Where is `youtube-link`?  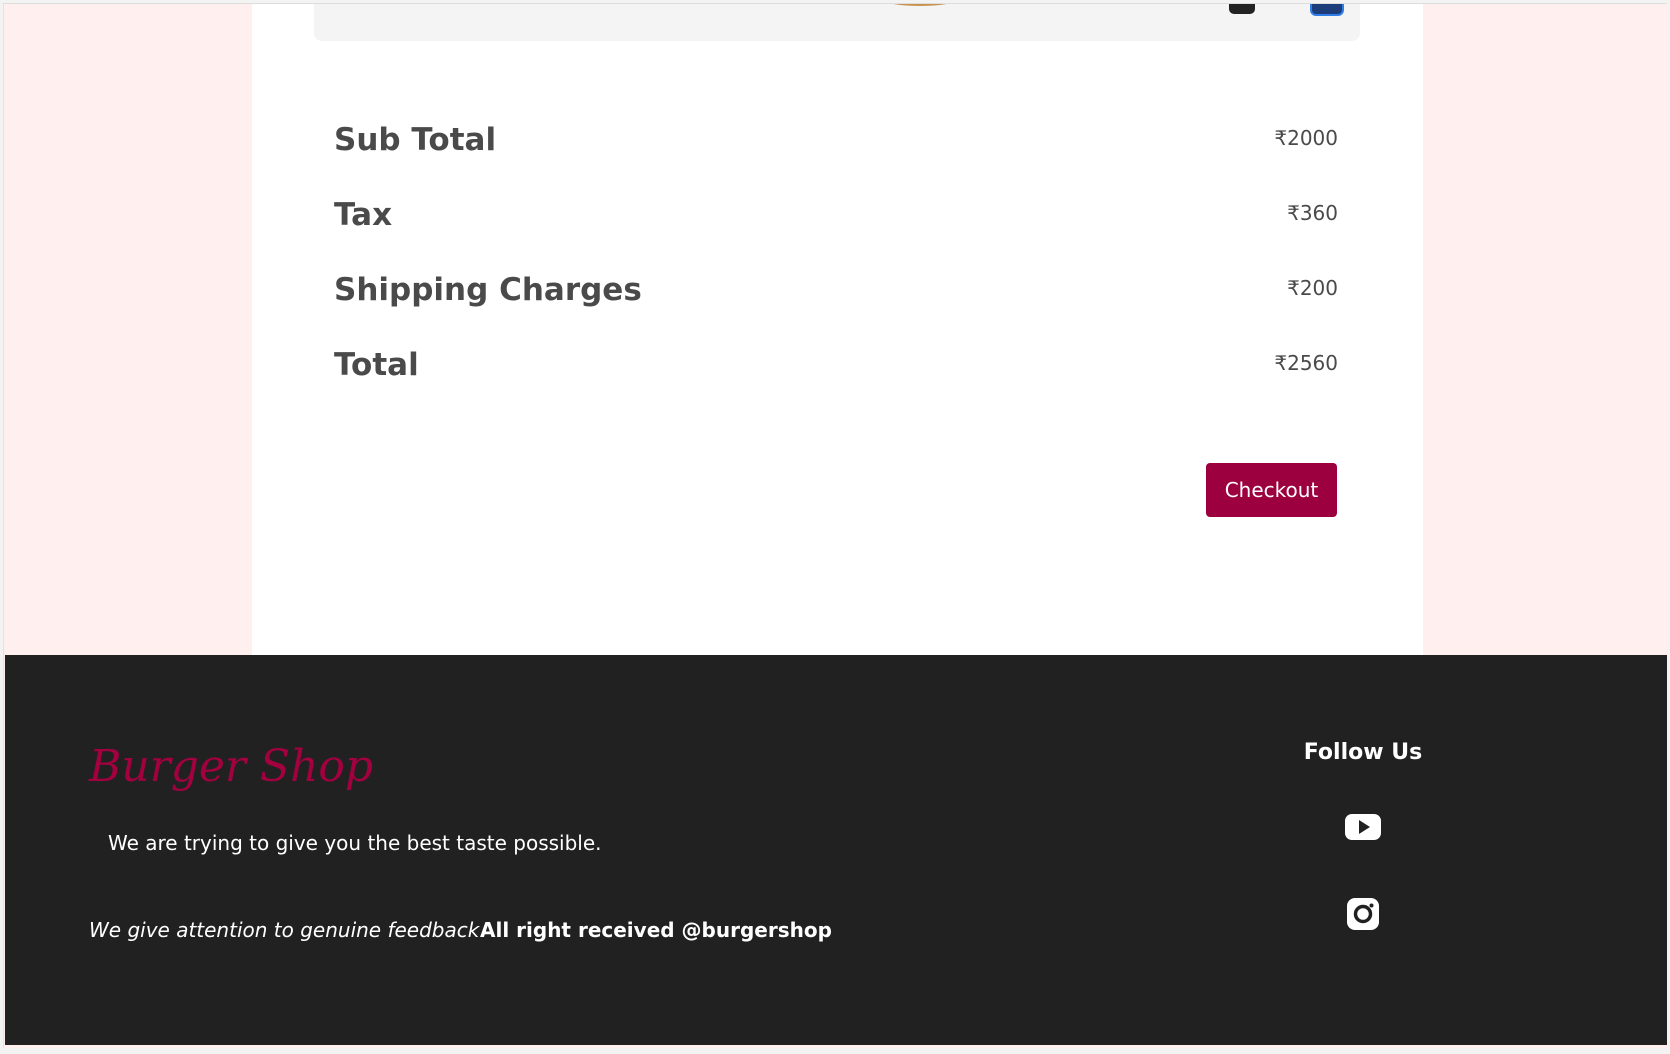 youtube-link is located at coordinates (1363, 827).